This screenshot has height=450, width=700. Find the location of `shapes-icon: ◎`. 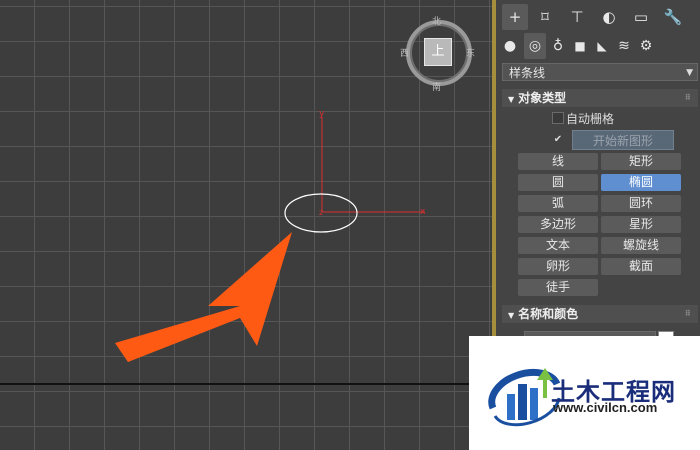

shapes-icon: ◎ is located at coordinates (535, 46).